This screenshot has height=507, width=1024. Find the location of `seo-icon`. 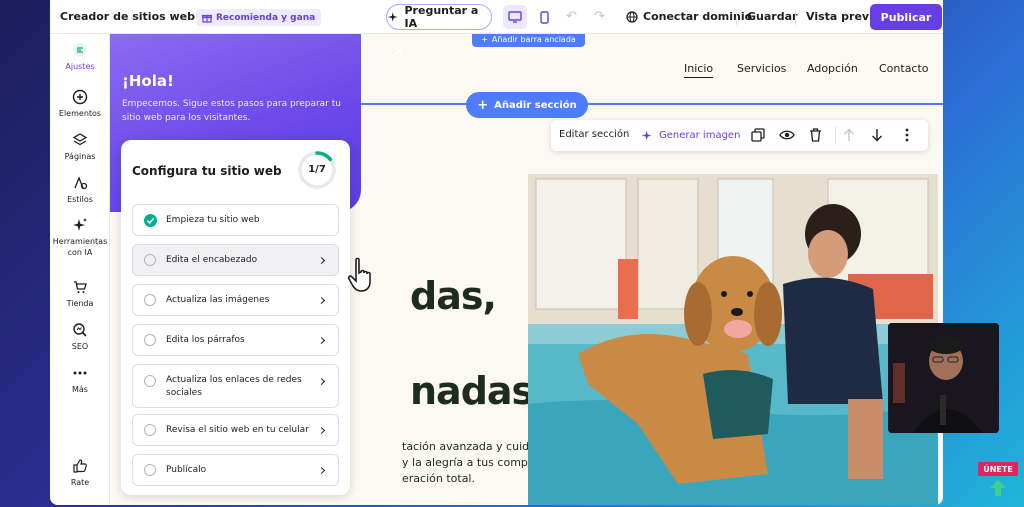

seo-icon is located at coordinates (80, 330).